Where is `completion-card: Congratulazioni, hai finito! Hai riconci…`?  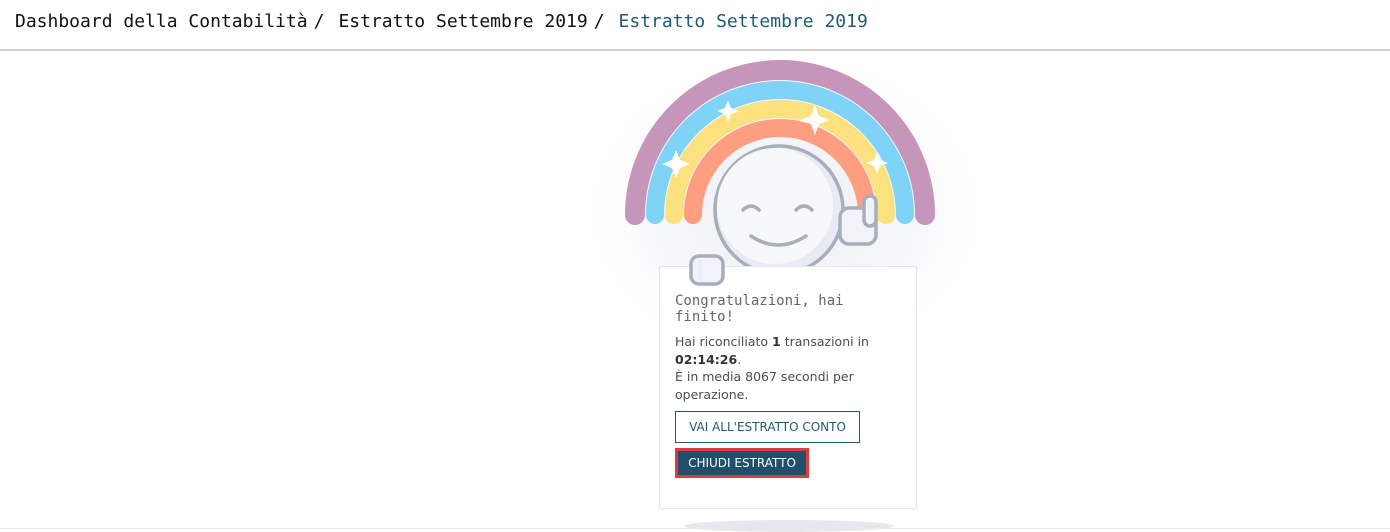
completion-card: Congratulazioni, hai finito! Hai riconci… is located at coordinates (788, 387).